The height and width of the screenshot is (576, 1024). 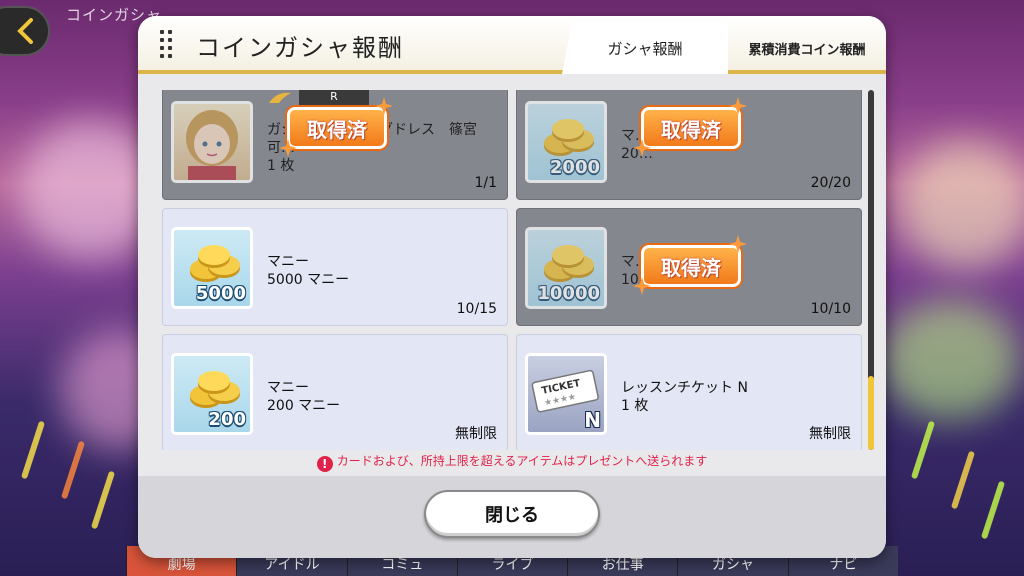 What do you see at coordinates (212, 142) in the screenshot?
I see `idol-card-portrait` at bounding box center [212, 142].